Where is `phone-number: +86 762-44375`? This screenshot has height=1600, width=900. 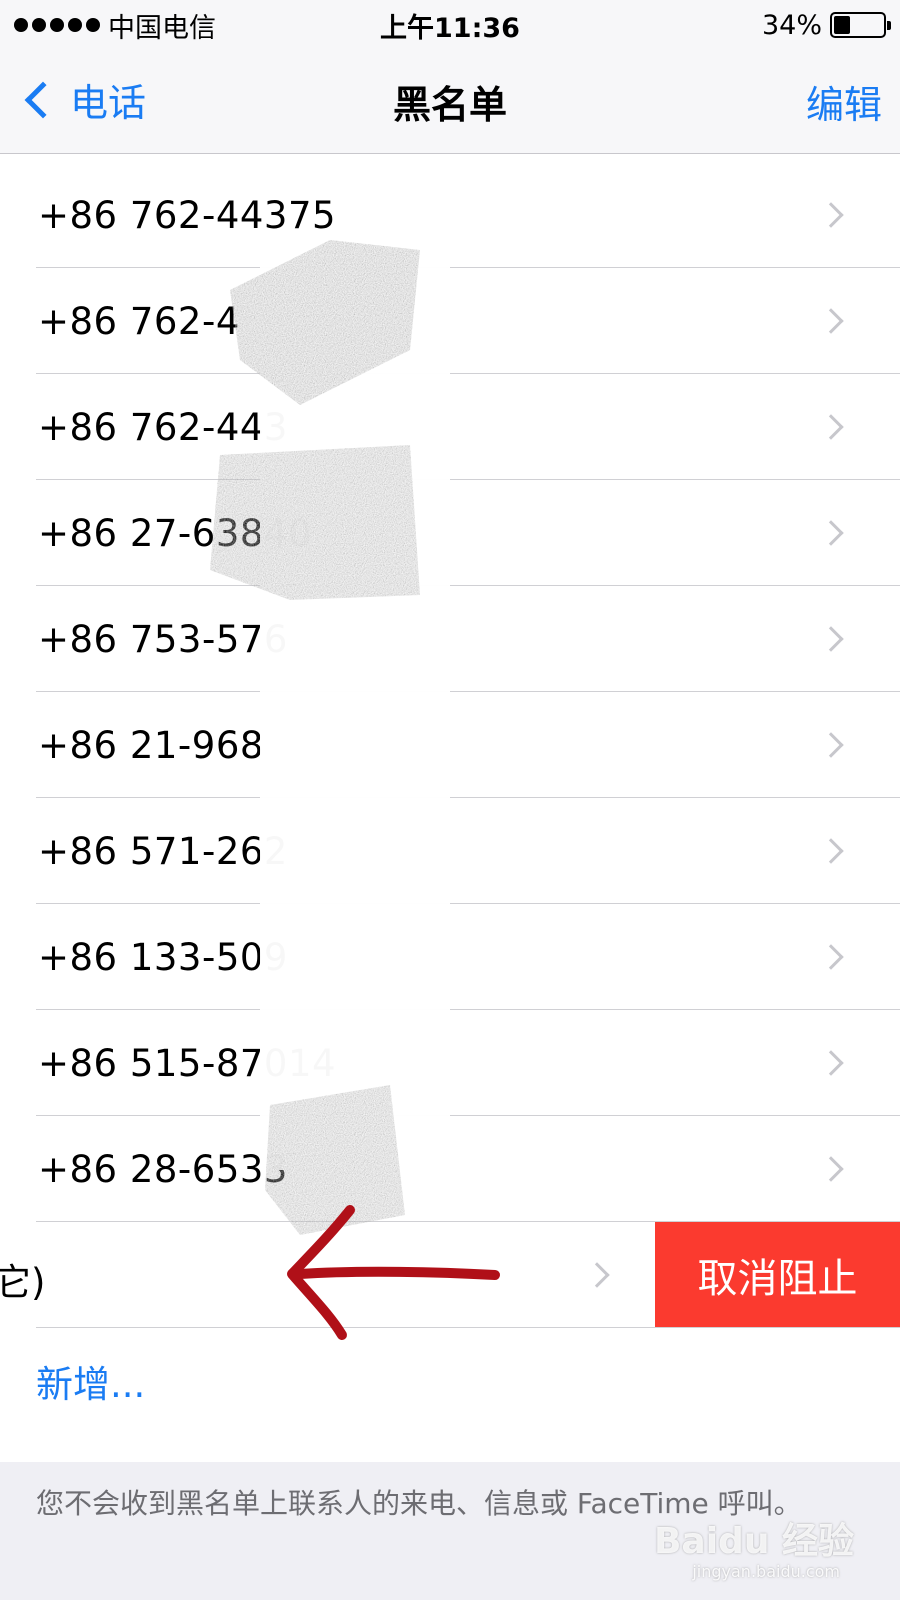
phone-number: +86 762-44375 is located at coordinates (187, 215).